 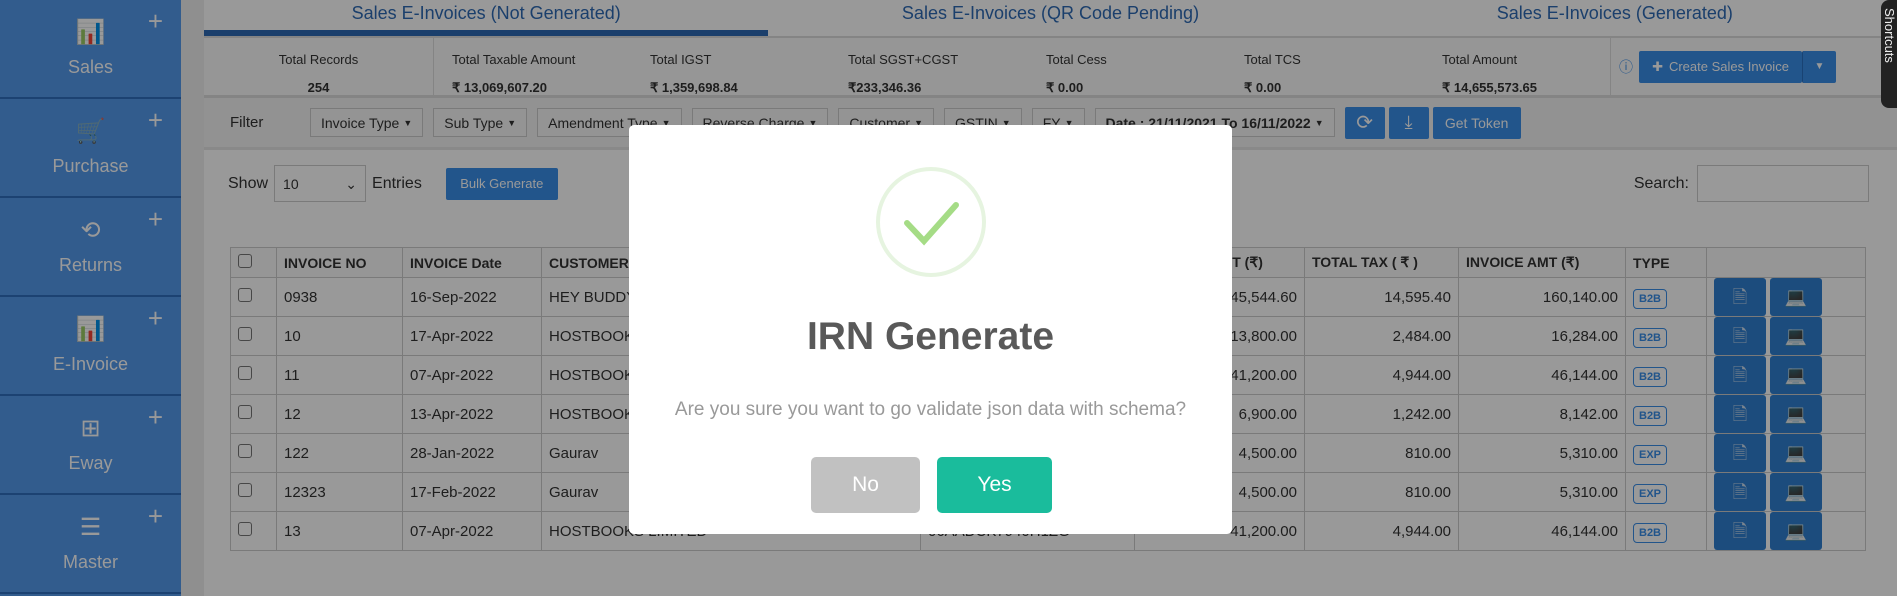 I want to click on yes-button: Yes, so click(x=994, y=485).